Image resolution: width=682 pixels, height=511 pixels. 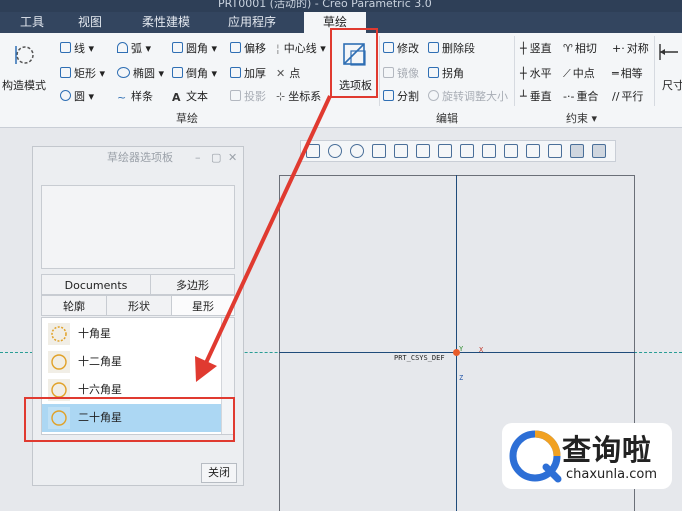 What do you see at coordinates (599, 151) in the screenshot?
I see `constraint-display-icon` at bounding box center [599, 151].